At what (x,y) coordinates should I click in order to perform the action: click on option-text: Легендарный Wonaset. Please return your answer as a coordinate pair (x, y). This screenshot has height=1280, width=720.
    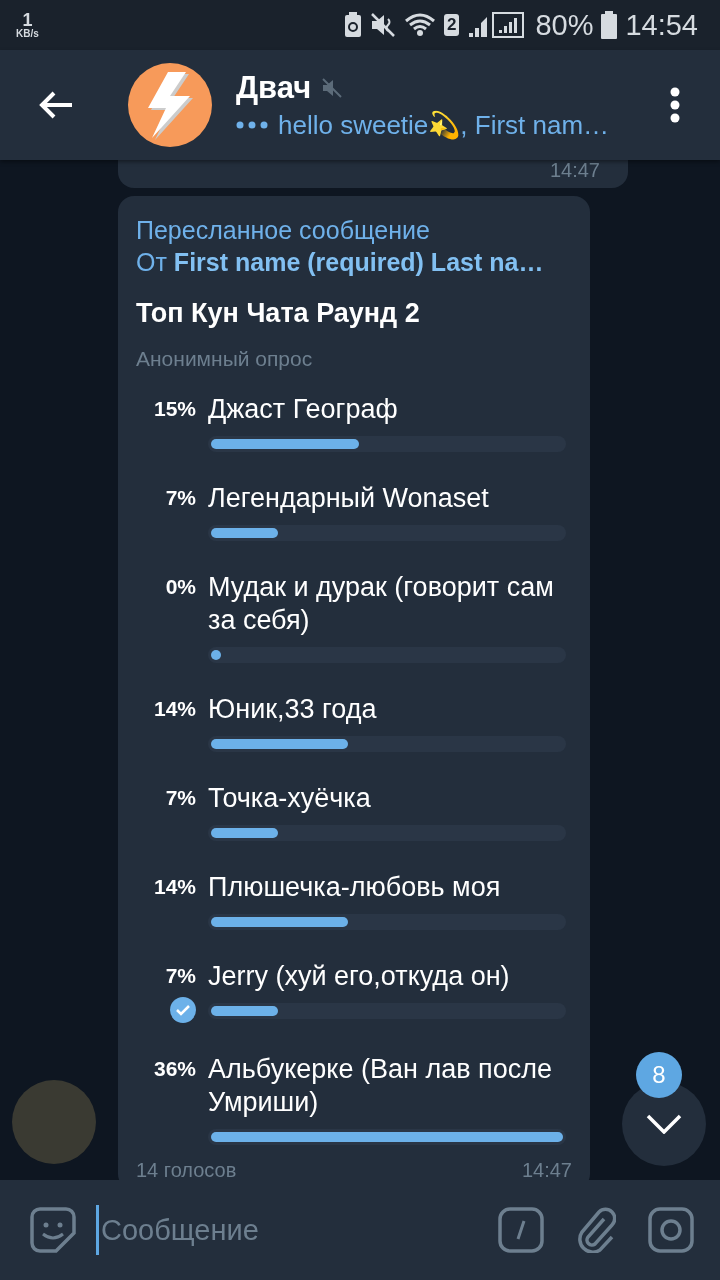
    Looking at the image, I should click on (349, 498).